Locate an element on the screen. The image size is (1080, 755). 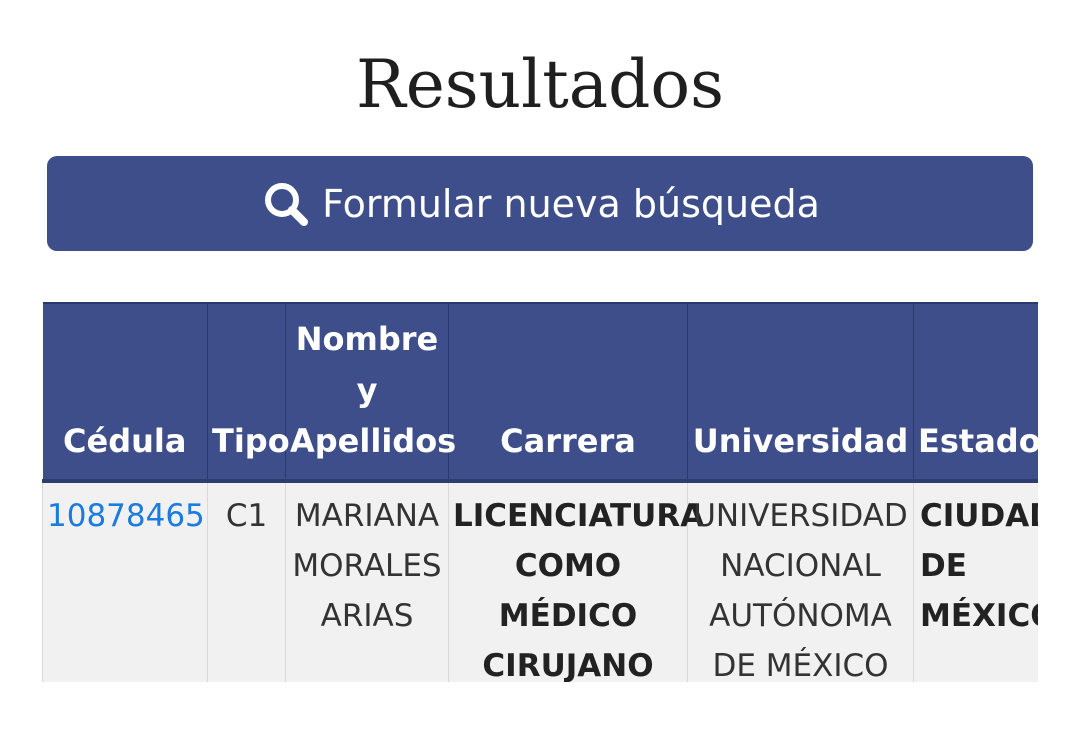
page-title: Resultados is located at coordinates (540, 84).